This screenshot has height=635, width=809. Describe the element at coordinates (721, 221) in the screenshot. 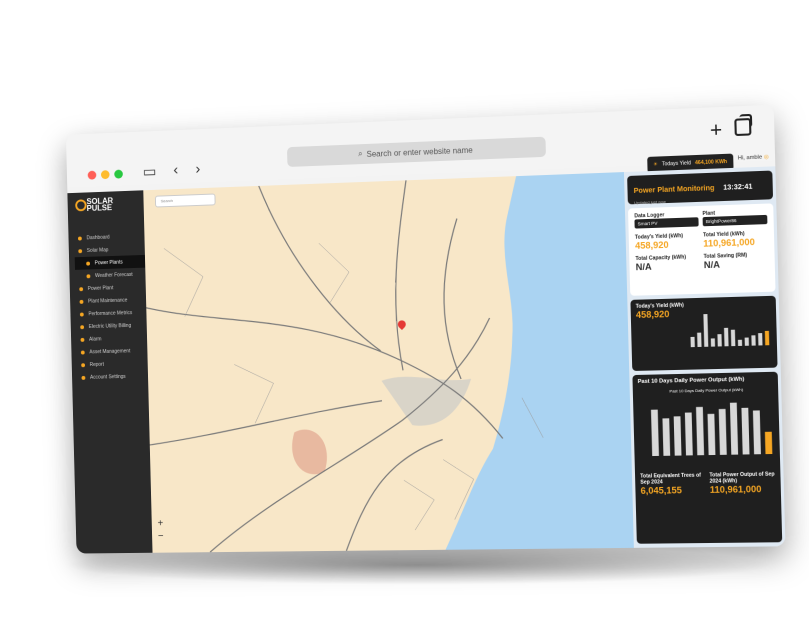

I see `plant-value: BrightPower86` at that location.